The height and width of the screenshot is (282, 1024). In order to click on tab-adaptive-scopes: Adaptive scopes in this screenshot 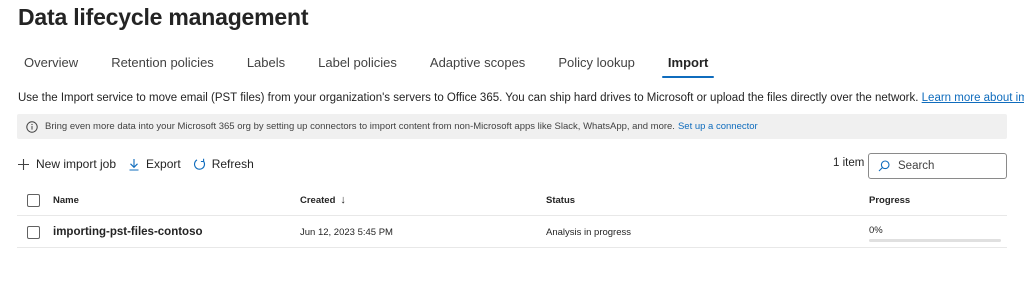, I will do `click(477, 66)`.